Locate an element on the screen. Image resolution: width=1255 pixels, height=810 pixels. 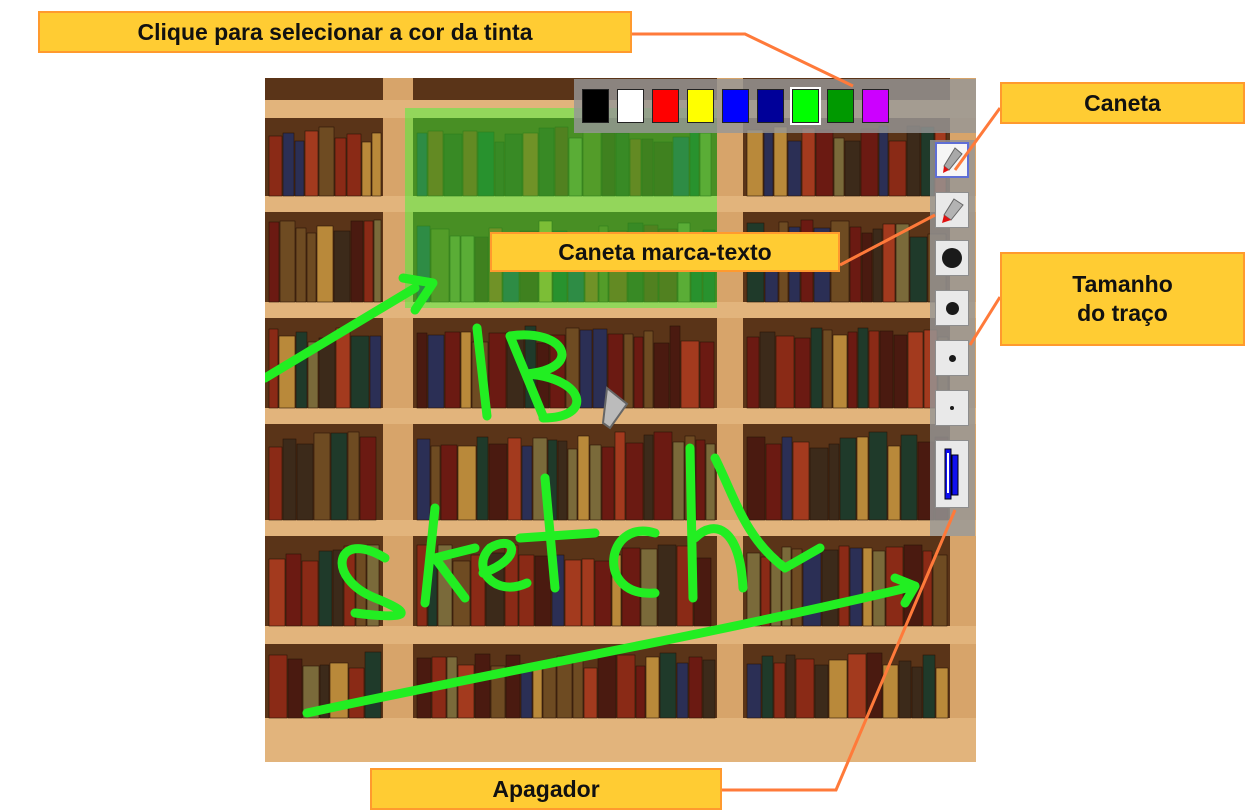
eraser-callout-text: Apagador is located at coordinates (546, 788).